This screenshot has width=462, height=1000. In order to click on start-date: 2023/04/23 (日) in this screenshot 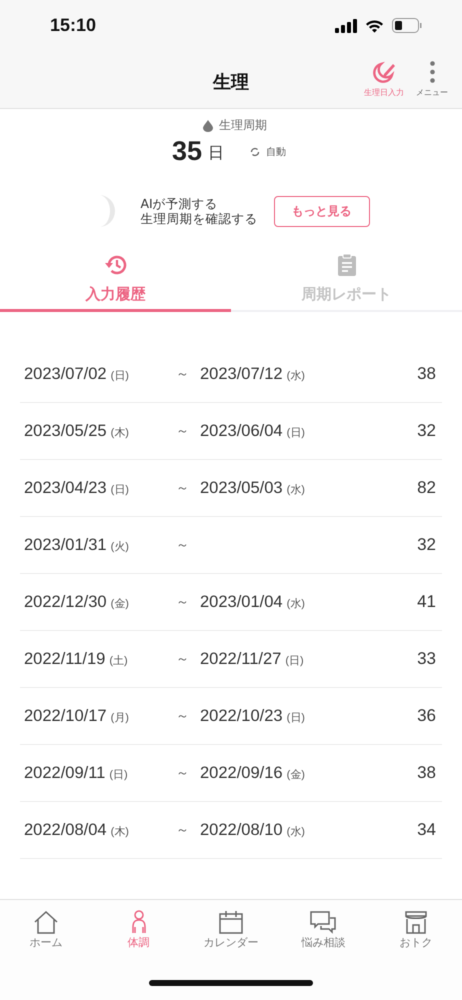, I will do `click(77, 488)`.